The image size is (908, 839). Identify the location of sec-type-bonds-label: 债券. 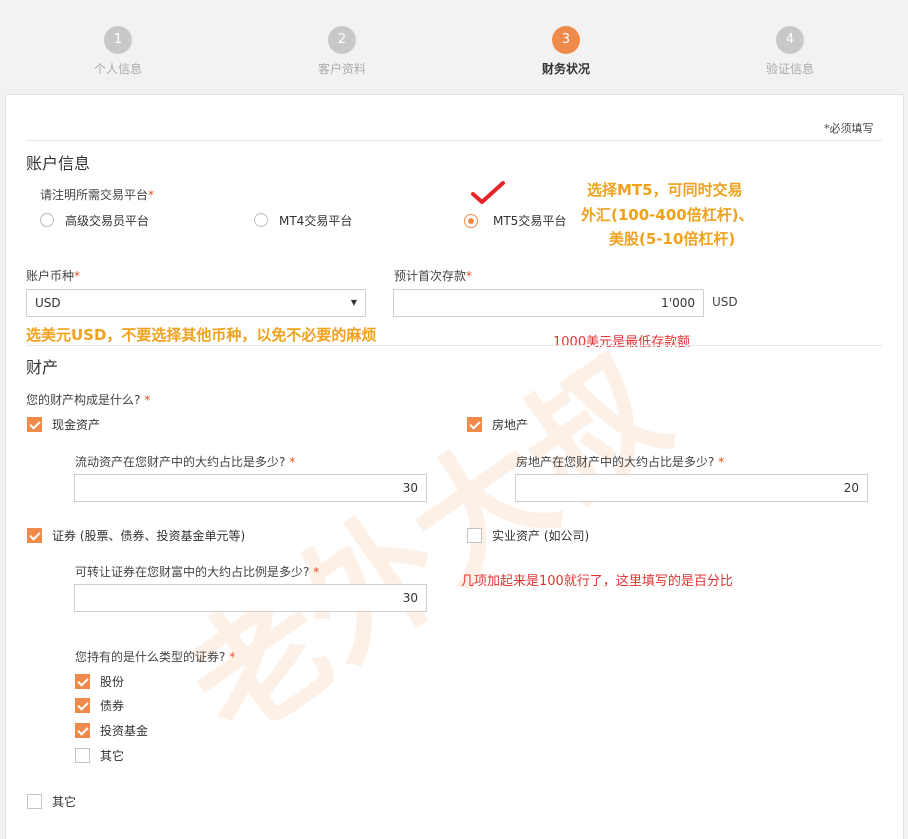
(112, 706).